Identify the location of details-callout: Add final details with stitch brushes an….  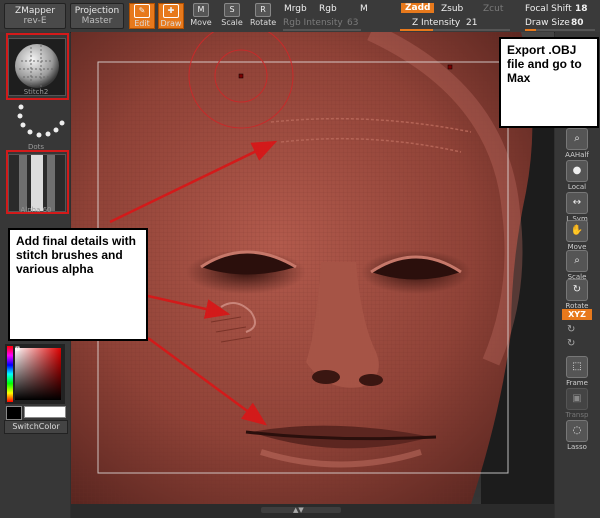
(78, 284).